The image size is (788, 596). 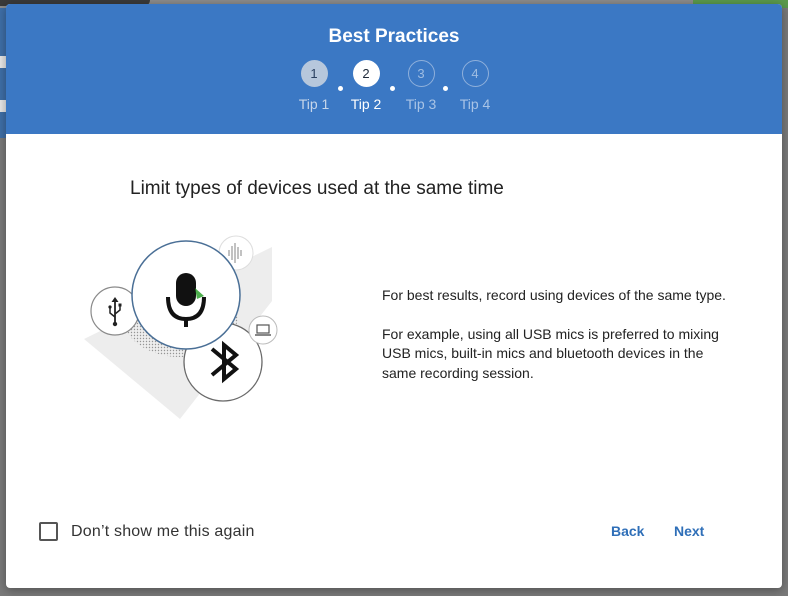 What do you see at coordinates (475, 73) in the screenshot?
I see `step-number: 4` at bounding box center [475, 73].